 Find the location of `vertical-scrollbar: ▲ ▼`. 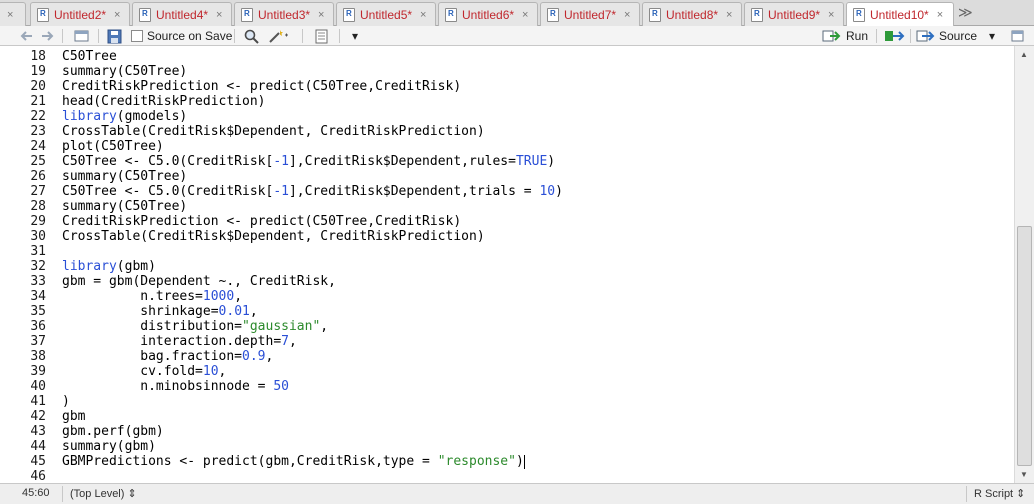

vertical-scrollbar: ▲ ▼ is located at coordinates (1024, 264).